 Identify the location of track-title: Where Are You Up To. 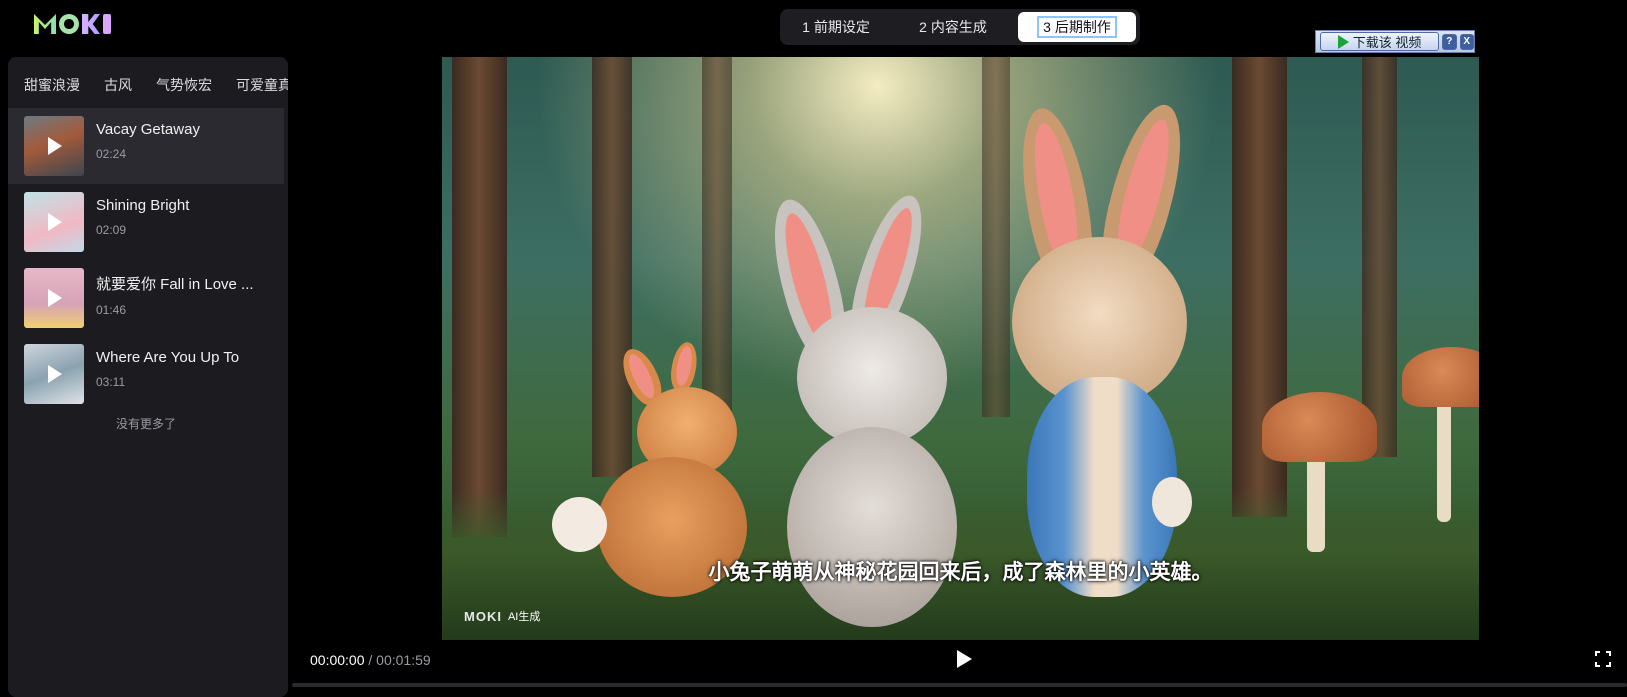
(168, 357).